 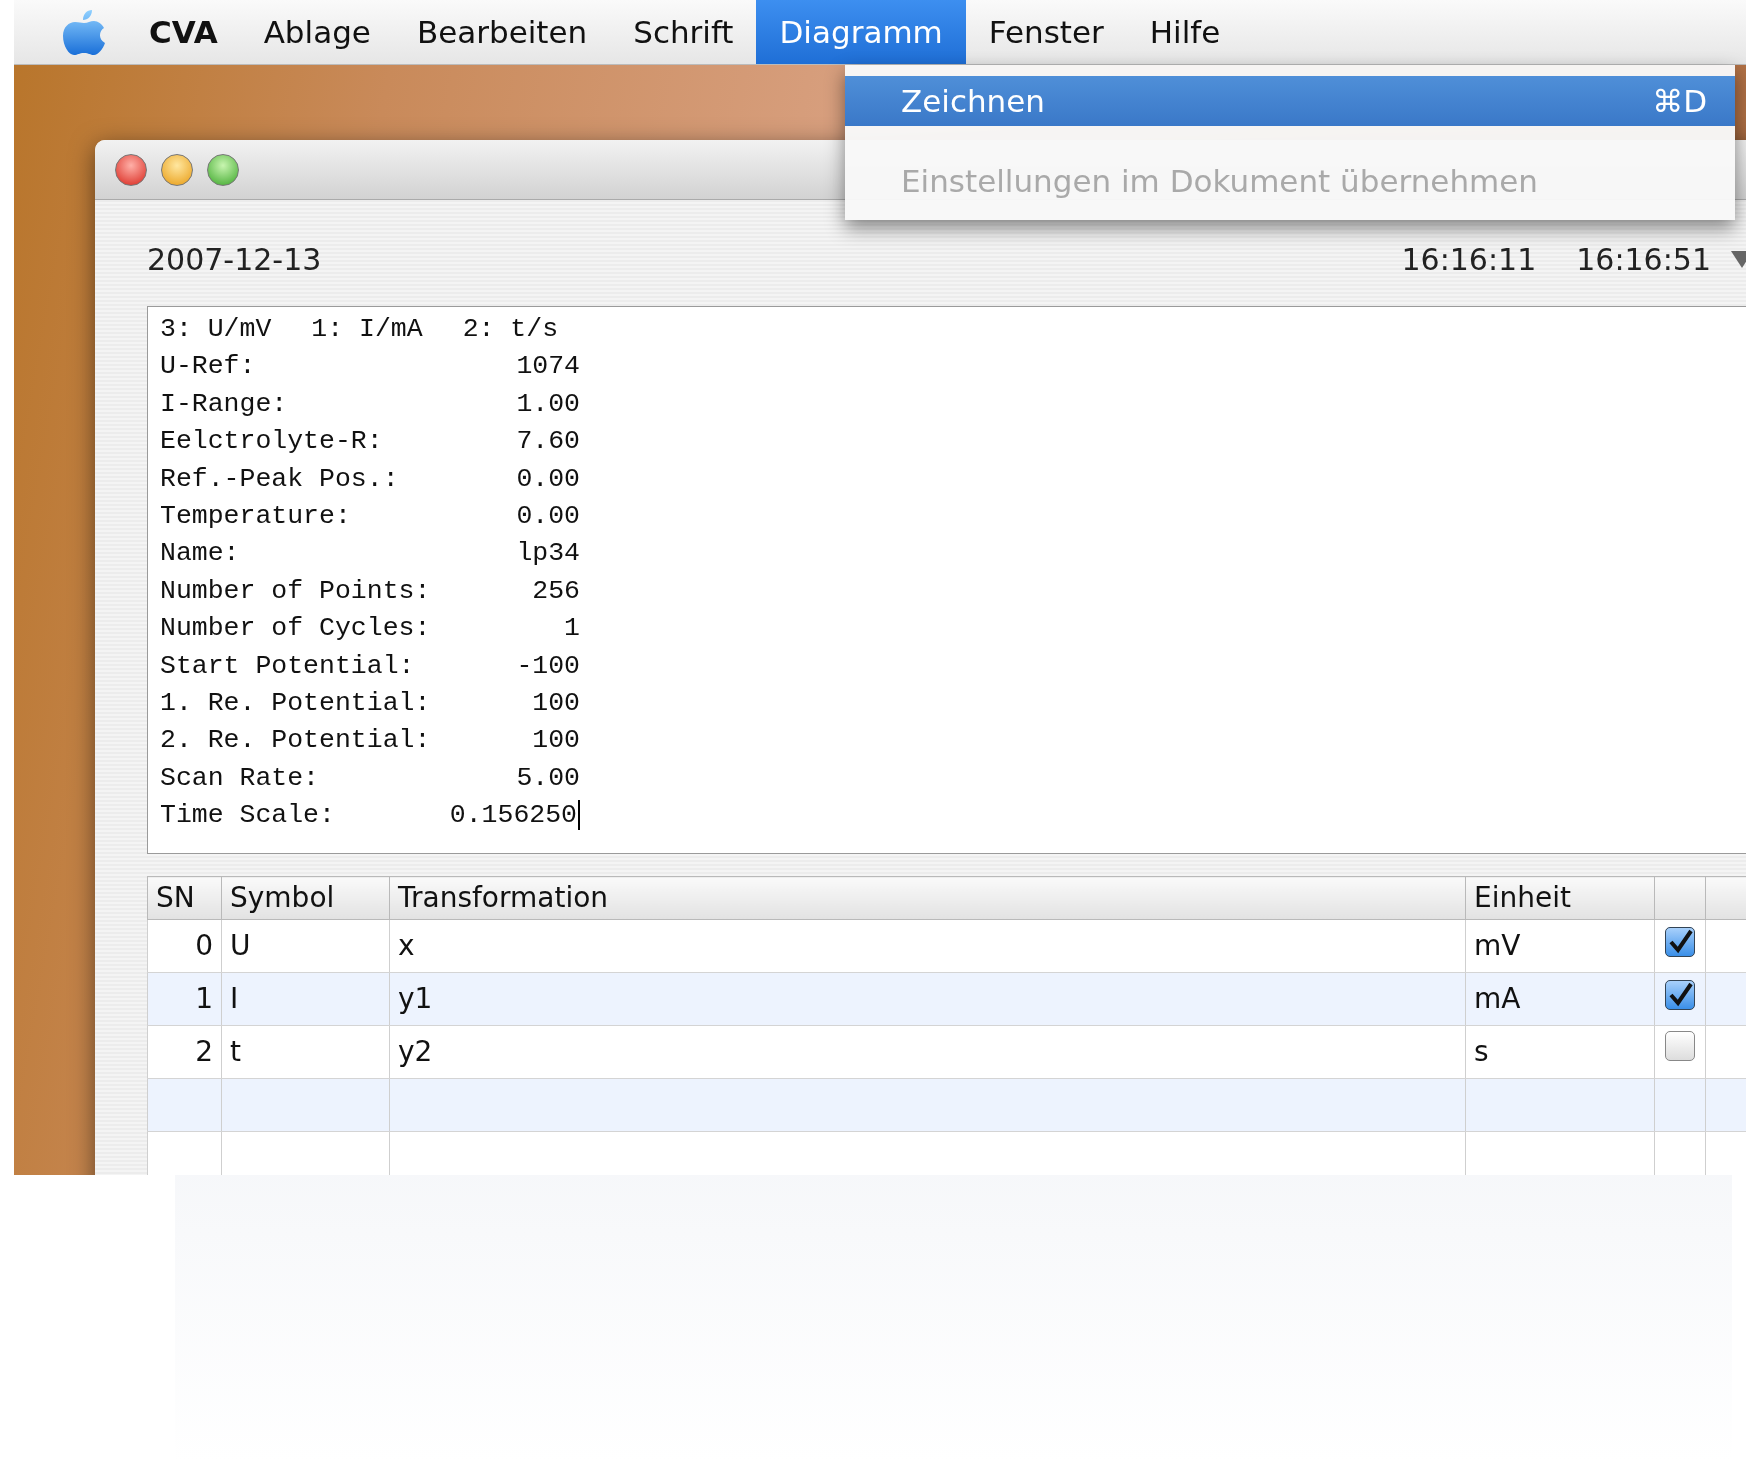 What do you see at coordinates (184, 1052) in the screenshot?
I see `table-cell: 2` at bounding box center [184, 1052].